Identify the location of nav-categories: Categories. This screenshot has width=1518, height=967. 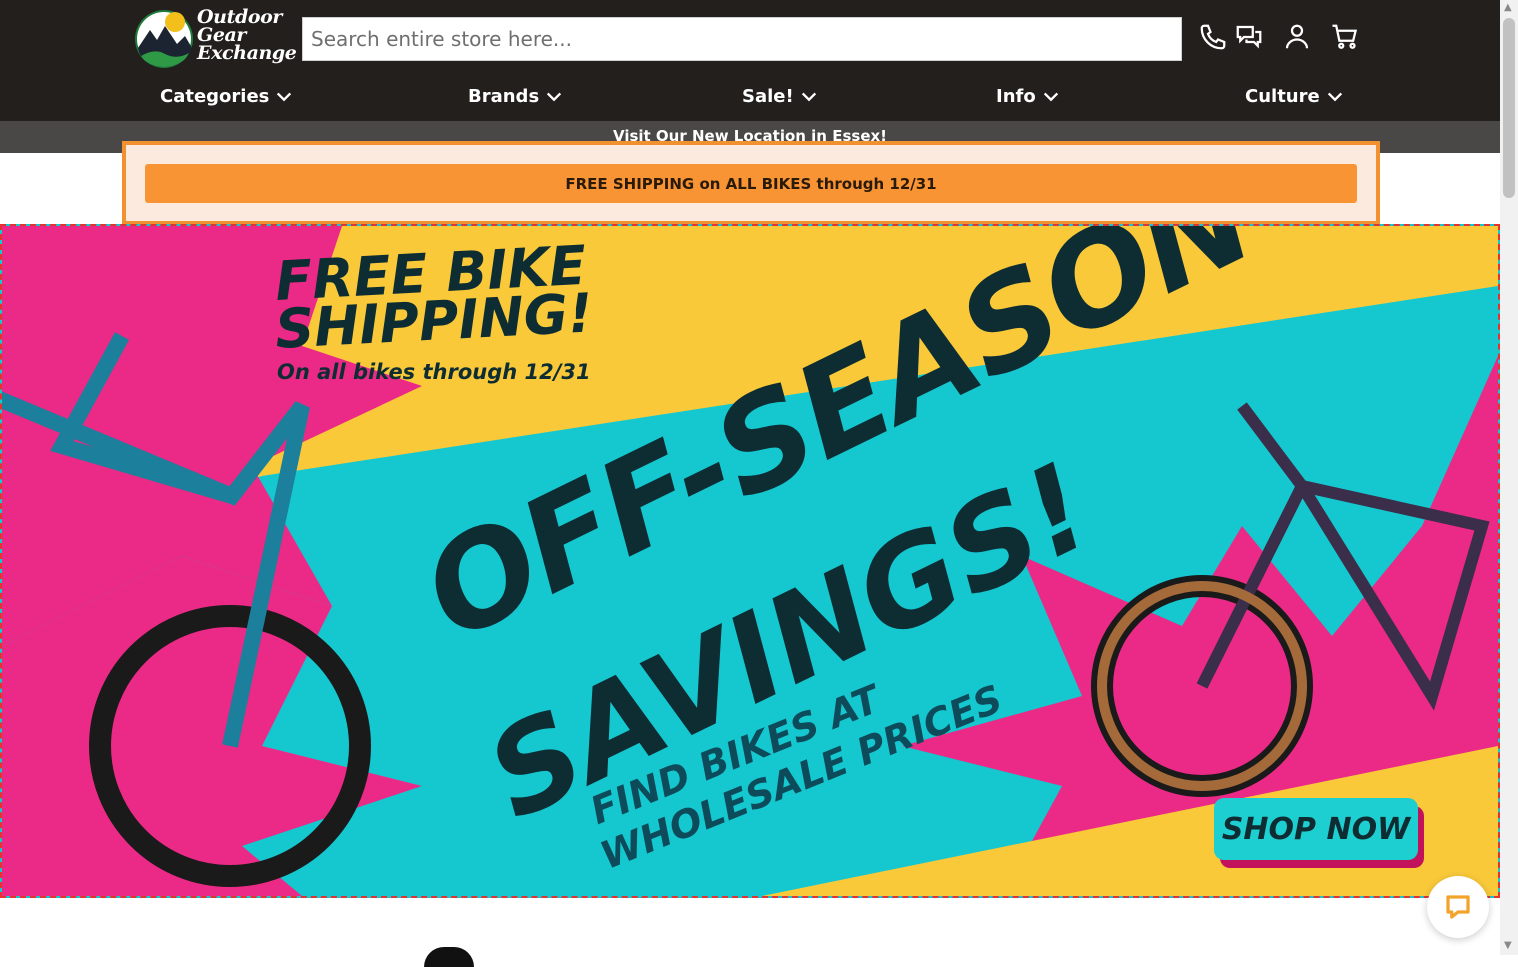
(226, 96).